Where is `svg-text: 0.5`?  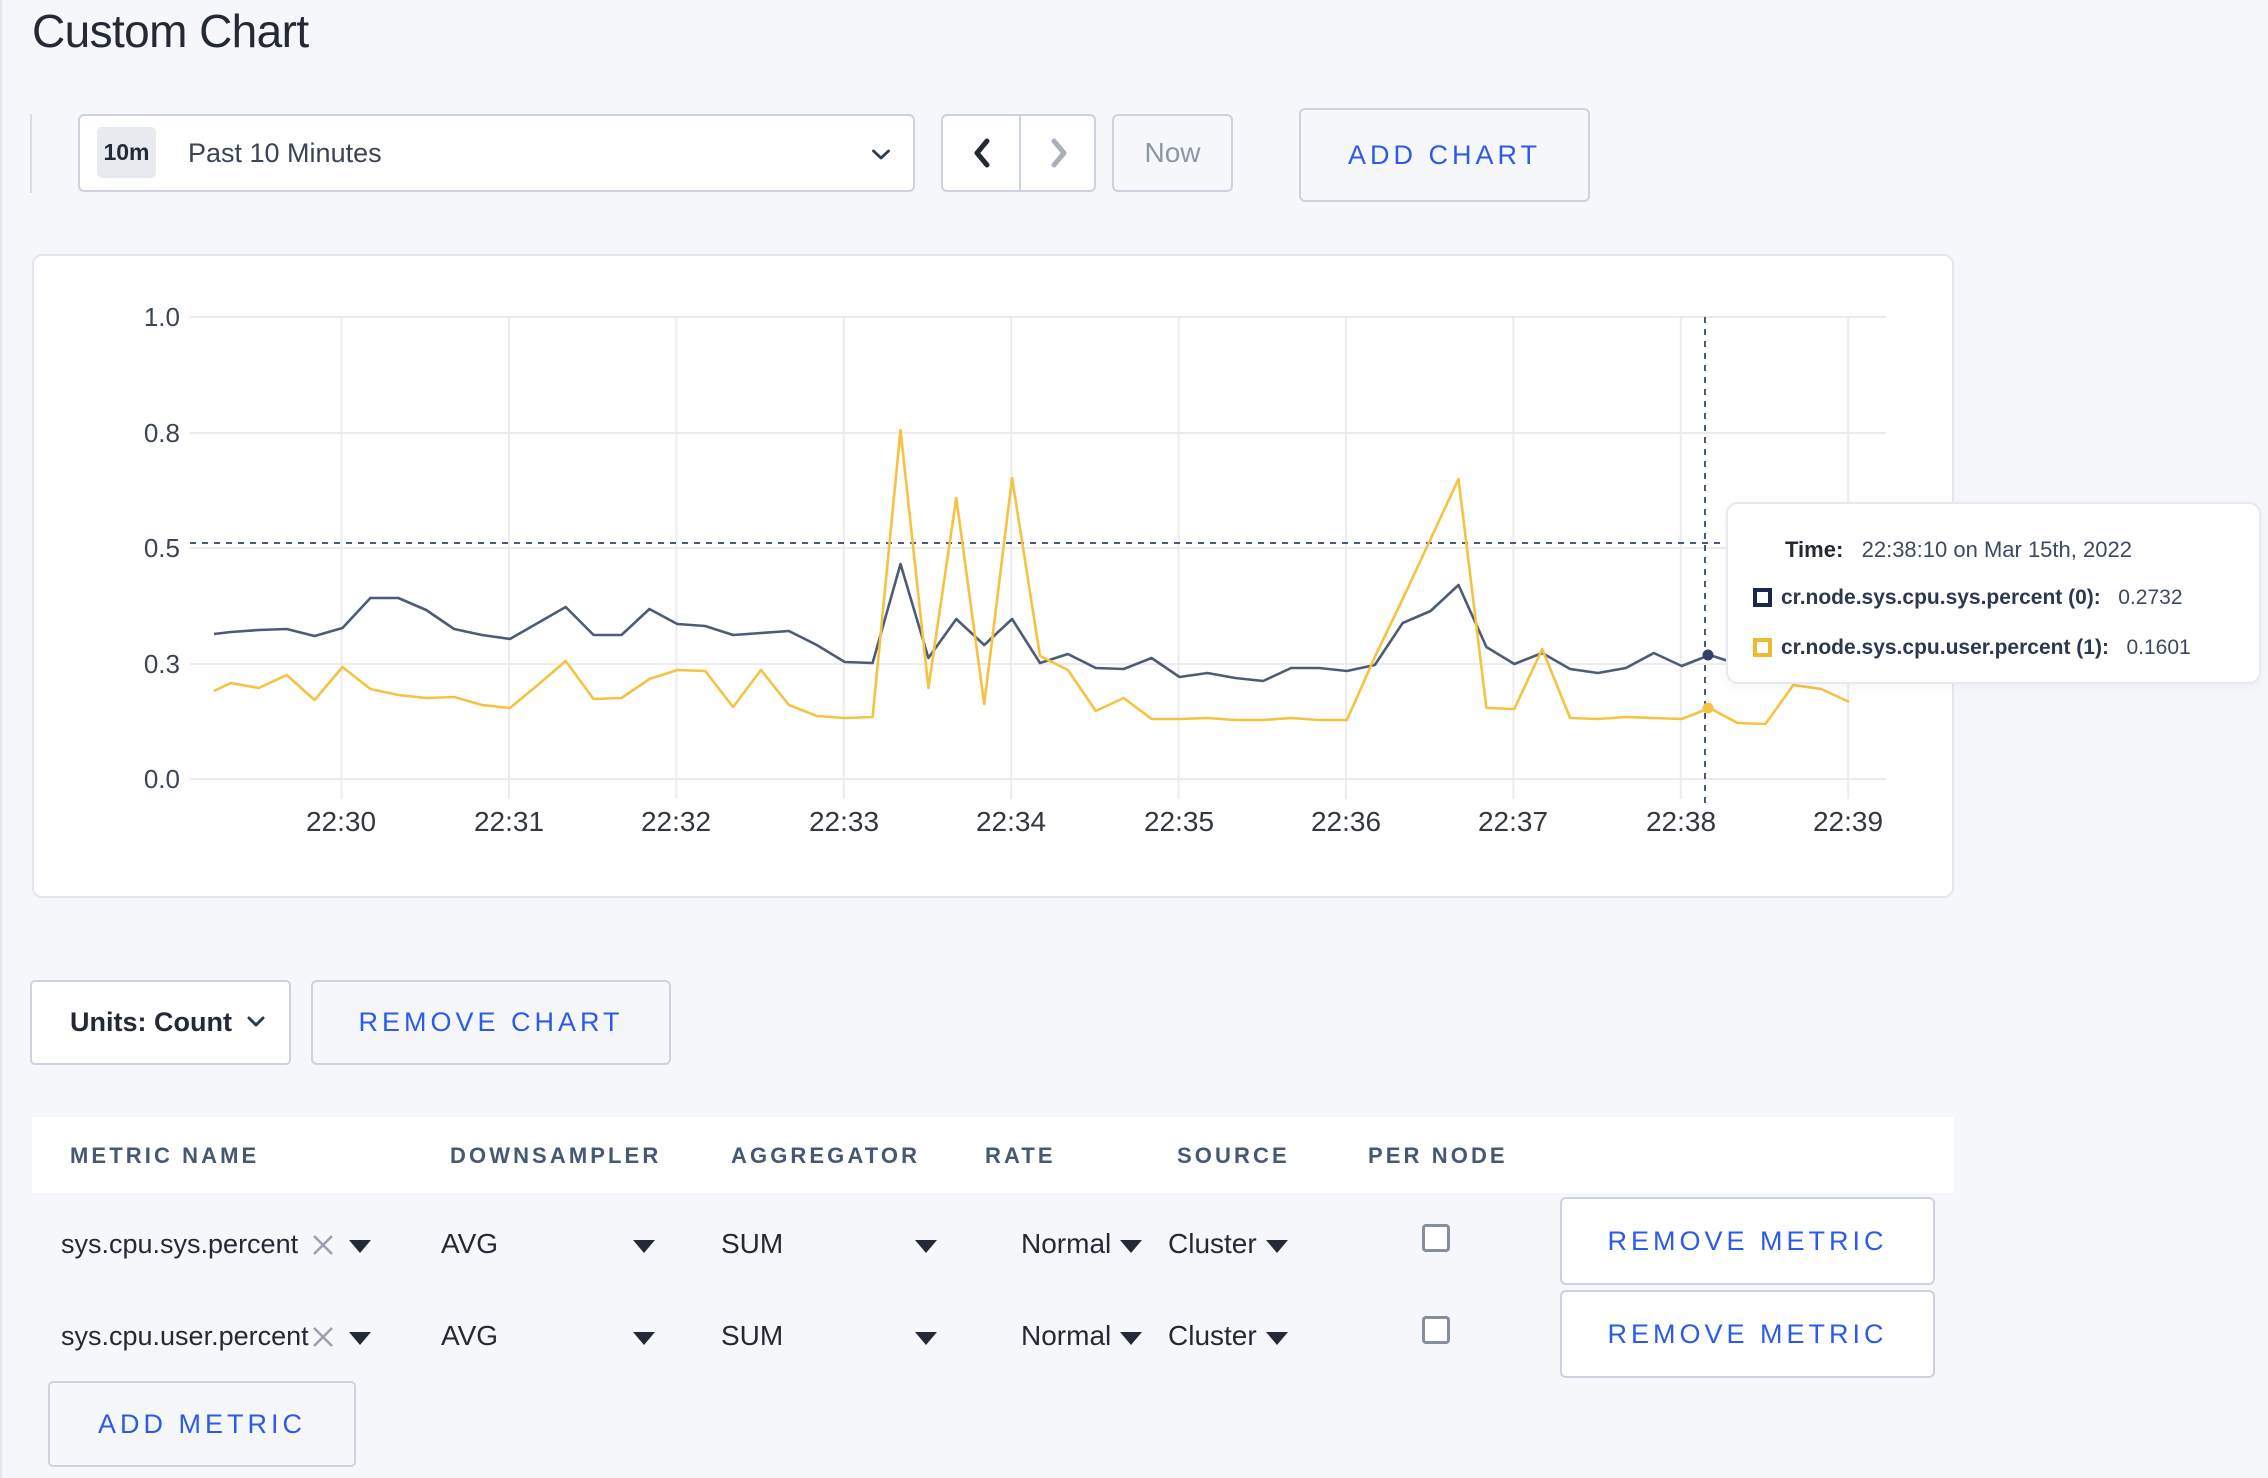
svg-text: 0.5 is located at coordinates (162, 548).